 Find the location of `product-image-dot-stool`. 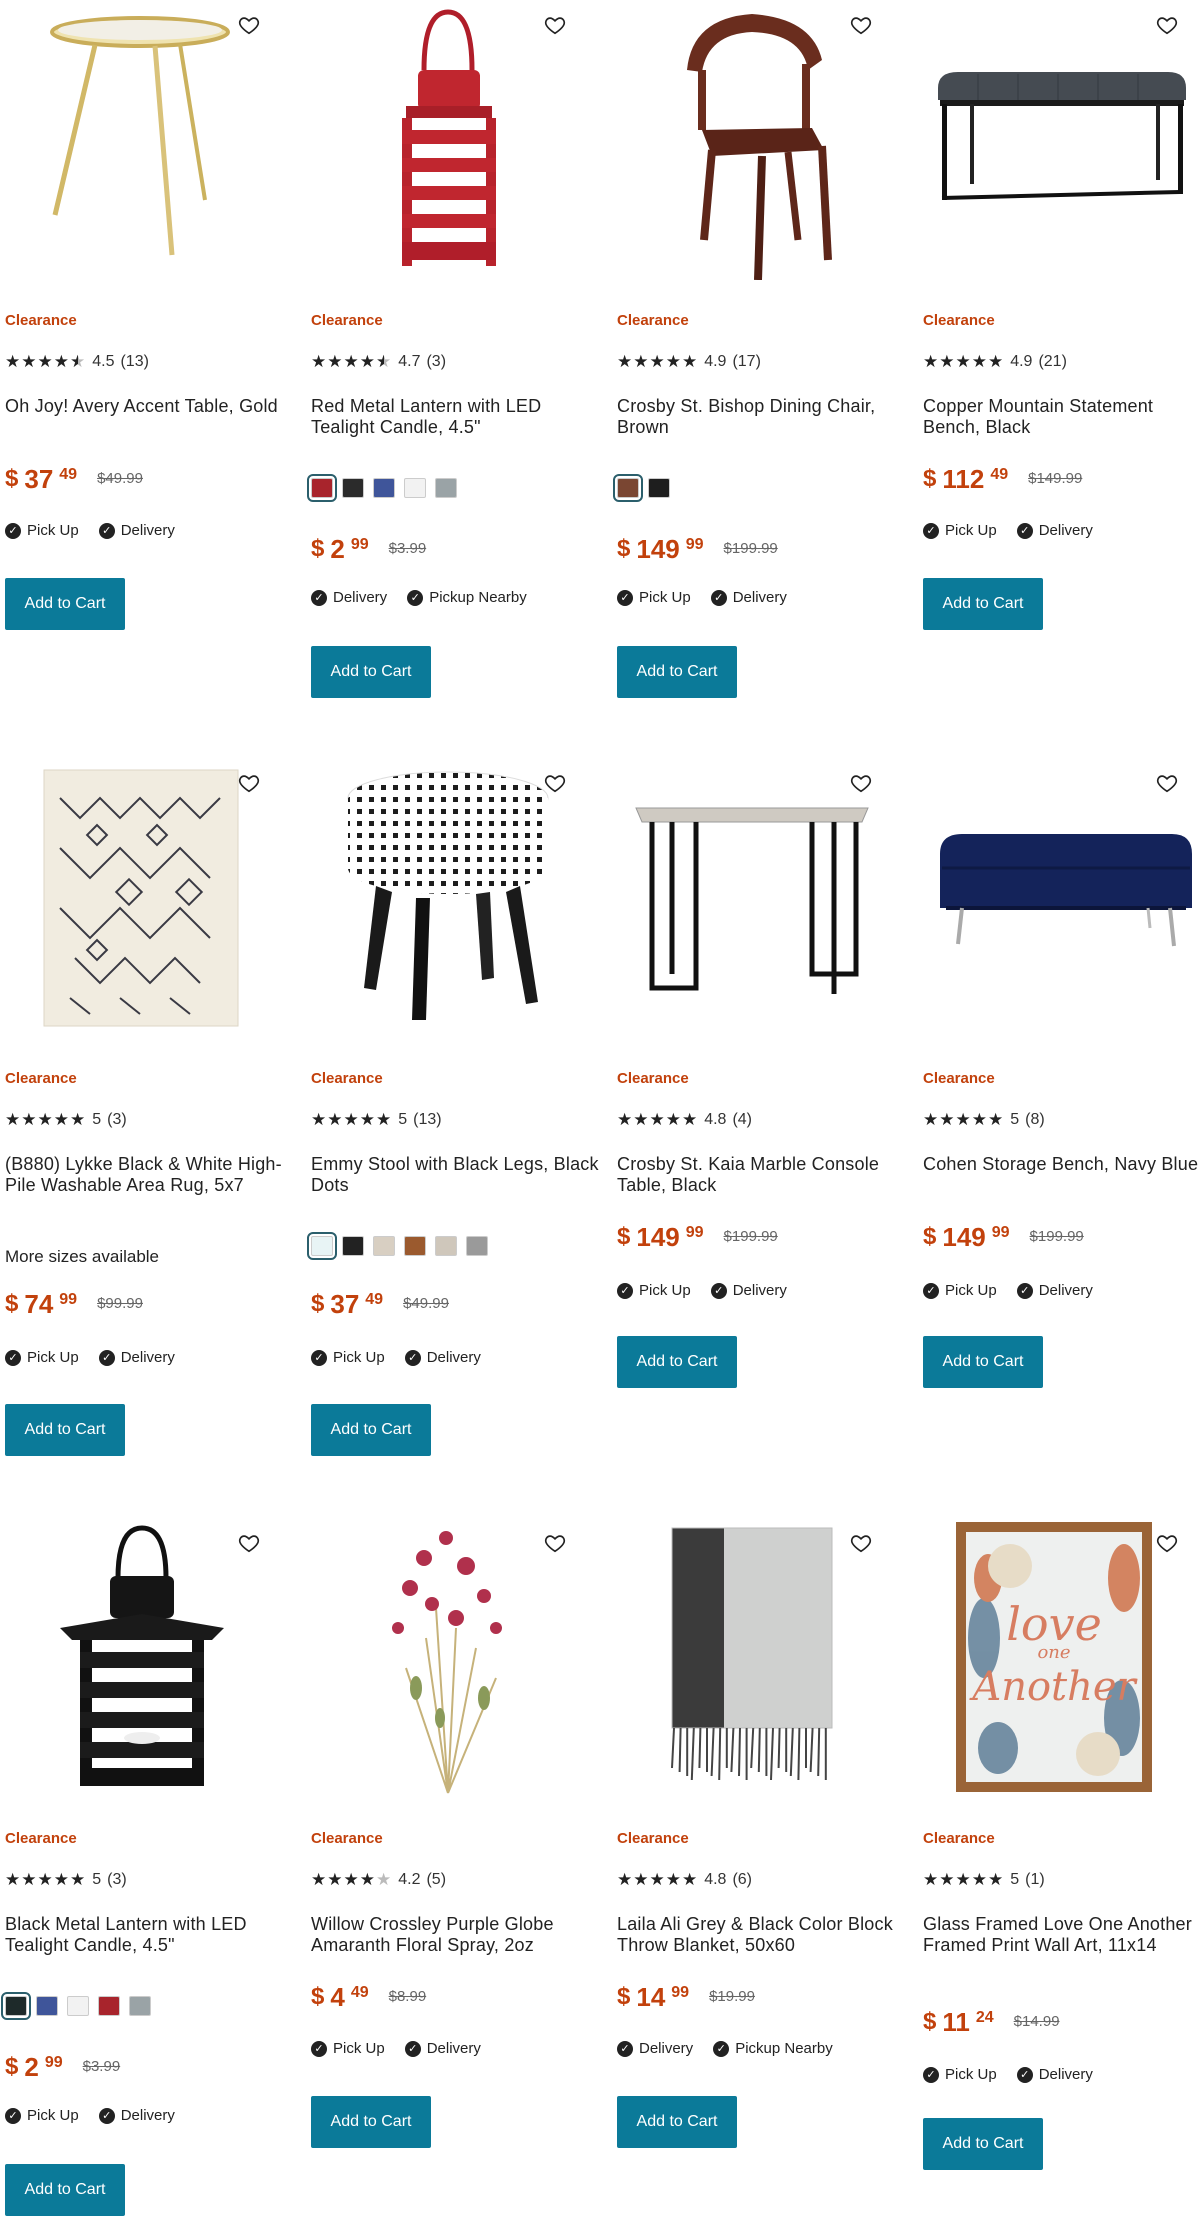

product-image-dot-stool is located at coordinates (451, 898).